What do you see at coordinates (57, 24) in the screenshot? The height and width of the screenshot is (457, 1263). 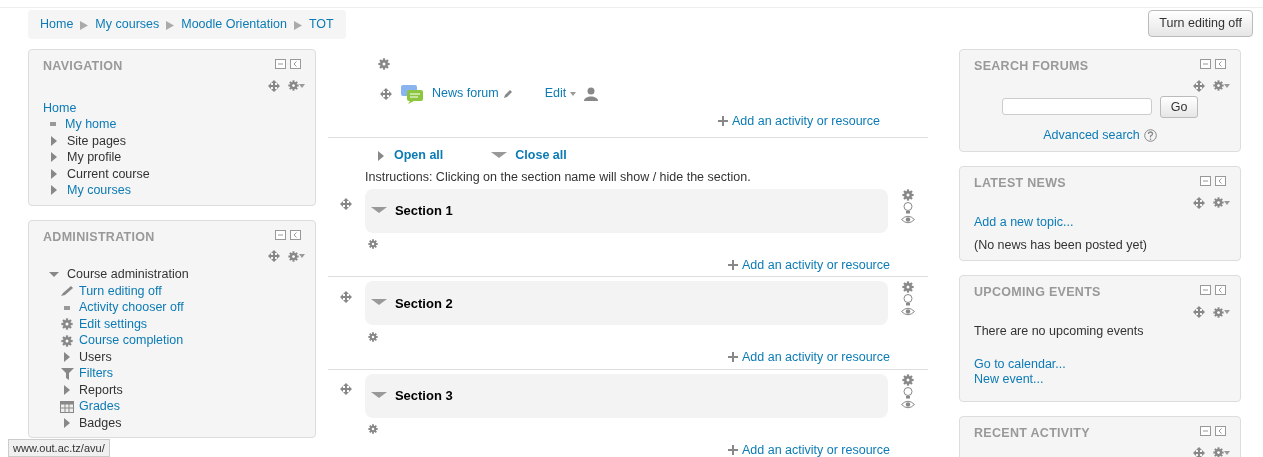 I see `breadcrumb-link: Home` at bounding box center [57, 24].